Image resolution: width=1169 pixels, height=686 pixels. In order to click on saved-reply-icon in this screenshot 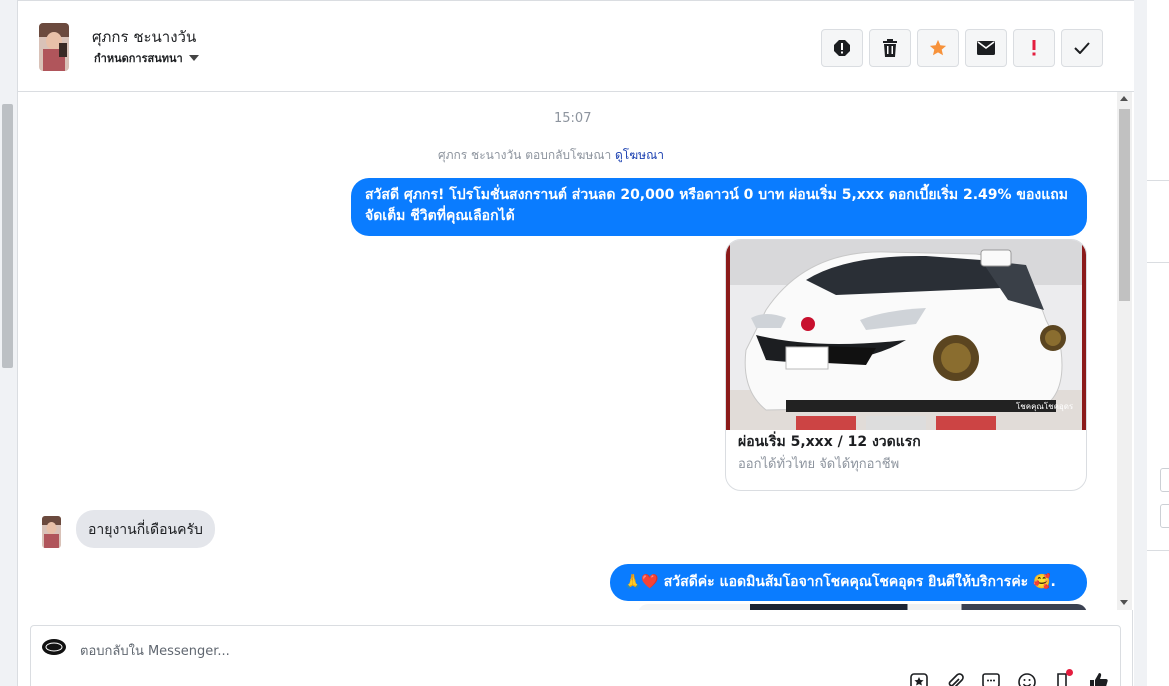, I will do `click(991, 679)`.